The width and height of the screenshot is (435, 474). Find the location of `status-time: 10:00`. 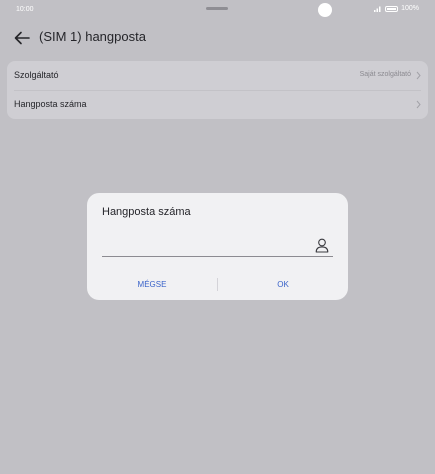

status-time: 10:00 is located at coordinates (25, 9).